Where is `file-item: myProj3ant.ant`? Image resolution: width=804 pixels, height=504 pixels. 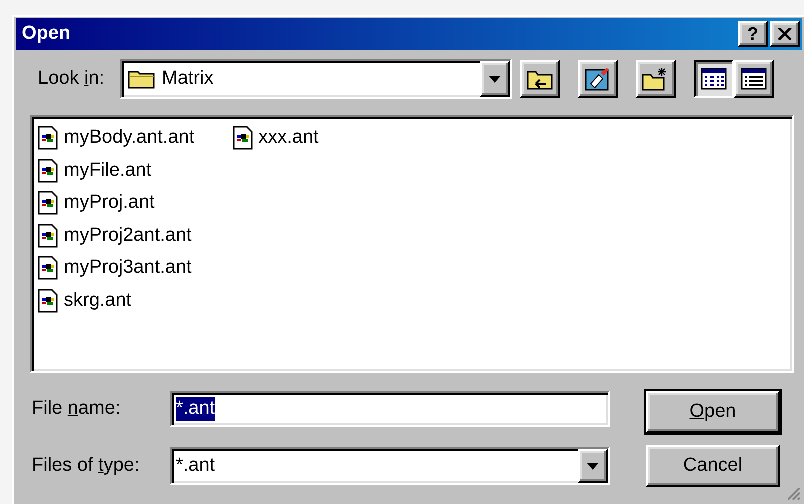
file-item: myProj3ant.ant is located at coordinates (117, 268).